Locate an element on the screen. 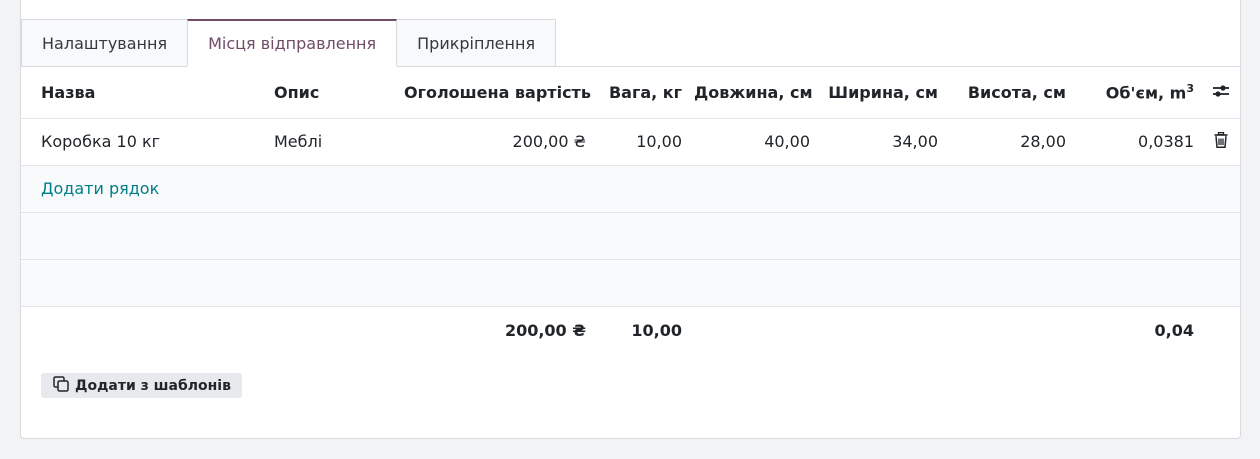  cell-delete is located at coordinates (1221, 142).